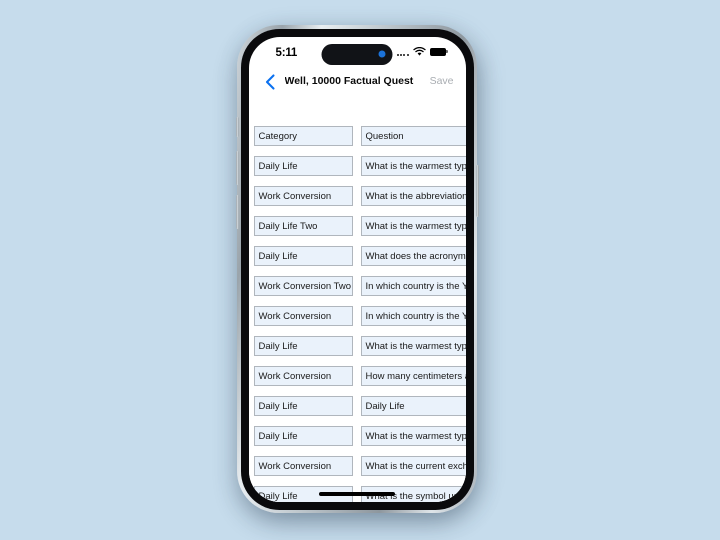 The width and height of the screenshot is (720, 540). Describe the element at coordinates (442, 81) in the screenshot. I see `save-button: Save` at that location.